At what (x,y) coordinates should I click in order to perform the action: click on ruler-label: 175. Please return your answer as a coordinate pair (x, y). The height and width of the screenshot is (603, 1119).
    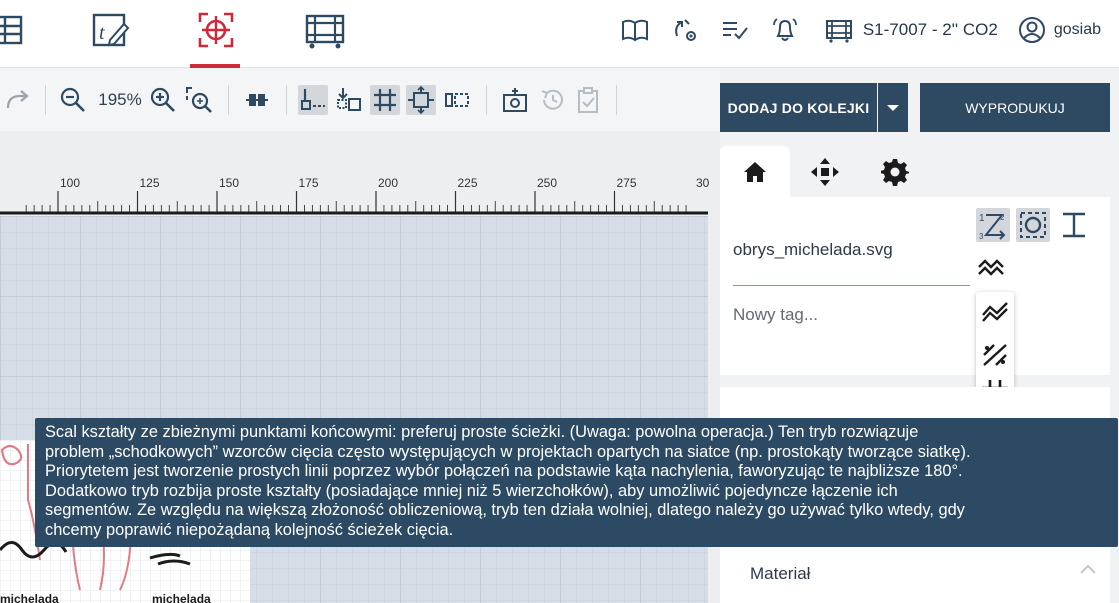
    Looking at the image, I should click on (308, 183).